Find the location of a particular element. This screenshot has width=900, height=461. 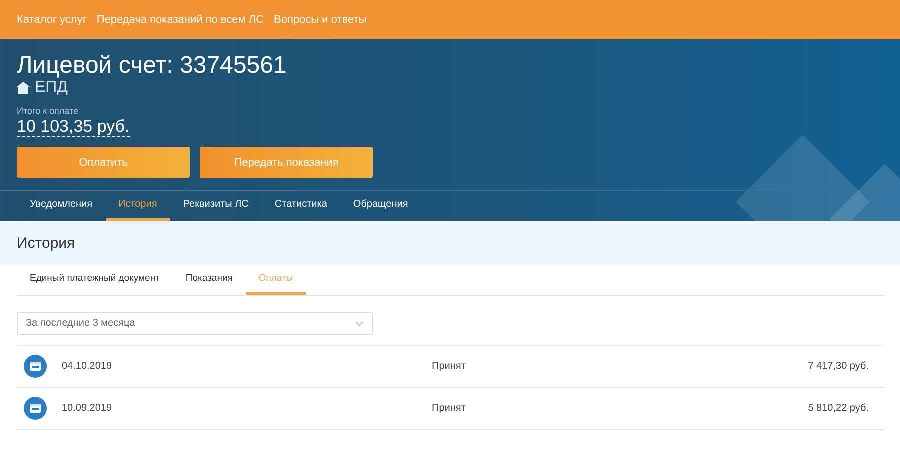

payment-date: 10.09.2019 is located at coordinates (87, 408).